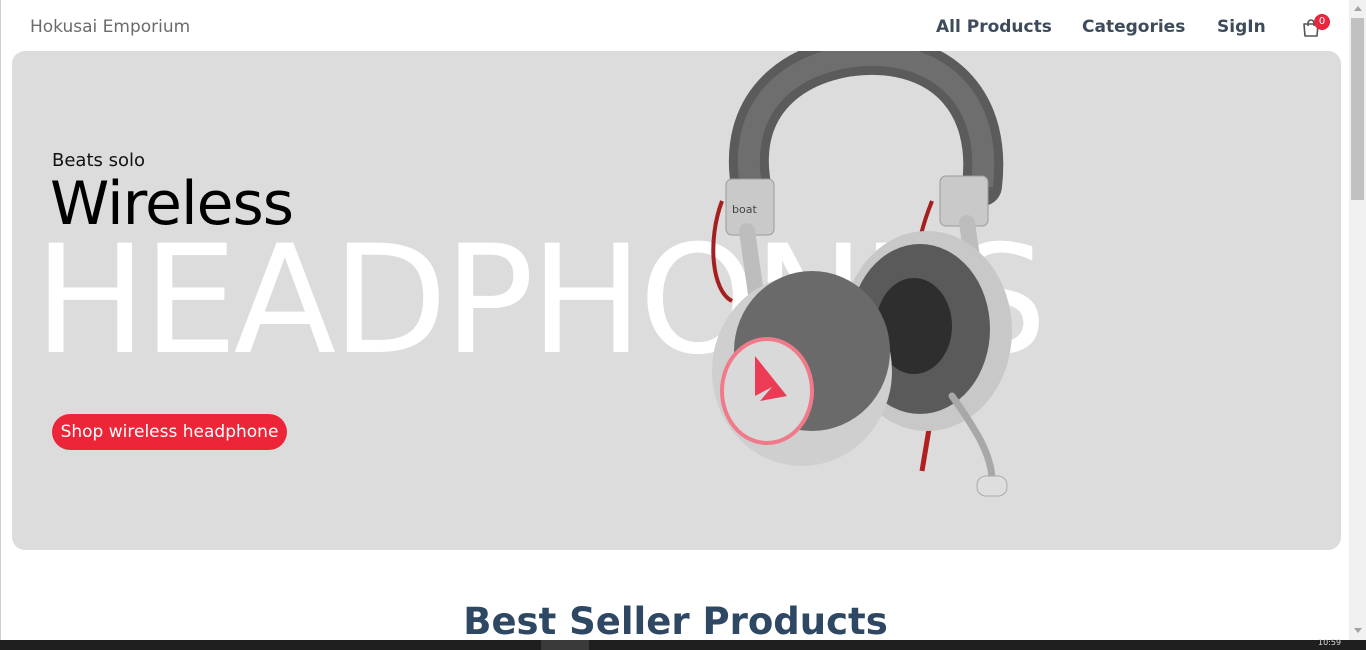 Image resolution: width=1366 pixels, height=650 pixels. I want to click on cart-button: 0, so click(1314, 27).